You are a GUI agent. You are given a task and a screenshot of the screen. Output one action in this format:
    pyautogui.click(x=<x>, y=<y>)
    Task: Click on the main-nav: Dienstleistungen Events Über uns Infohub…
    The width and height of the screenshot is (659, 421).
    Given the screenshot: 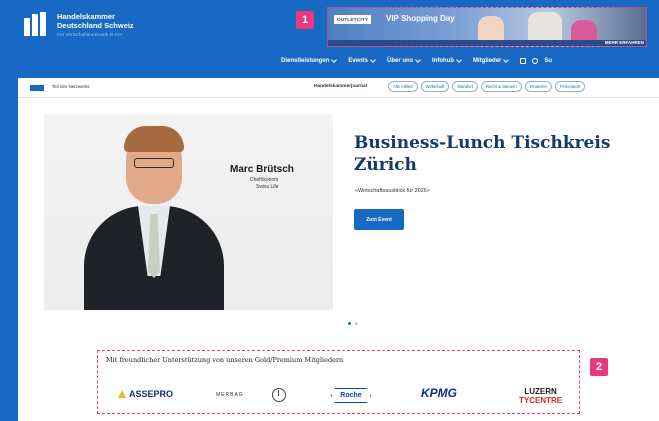 What is the action you would take?
    pyautogui.click(x=416, y=60)
    